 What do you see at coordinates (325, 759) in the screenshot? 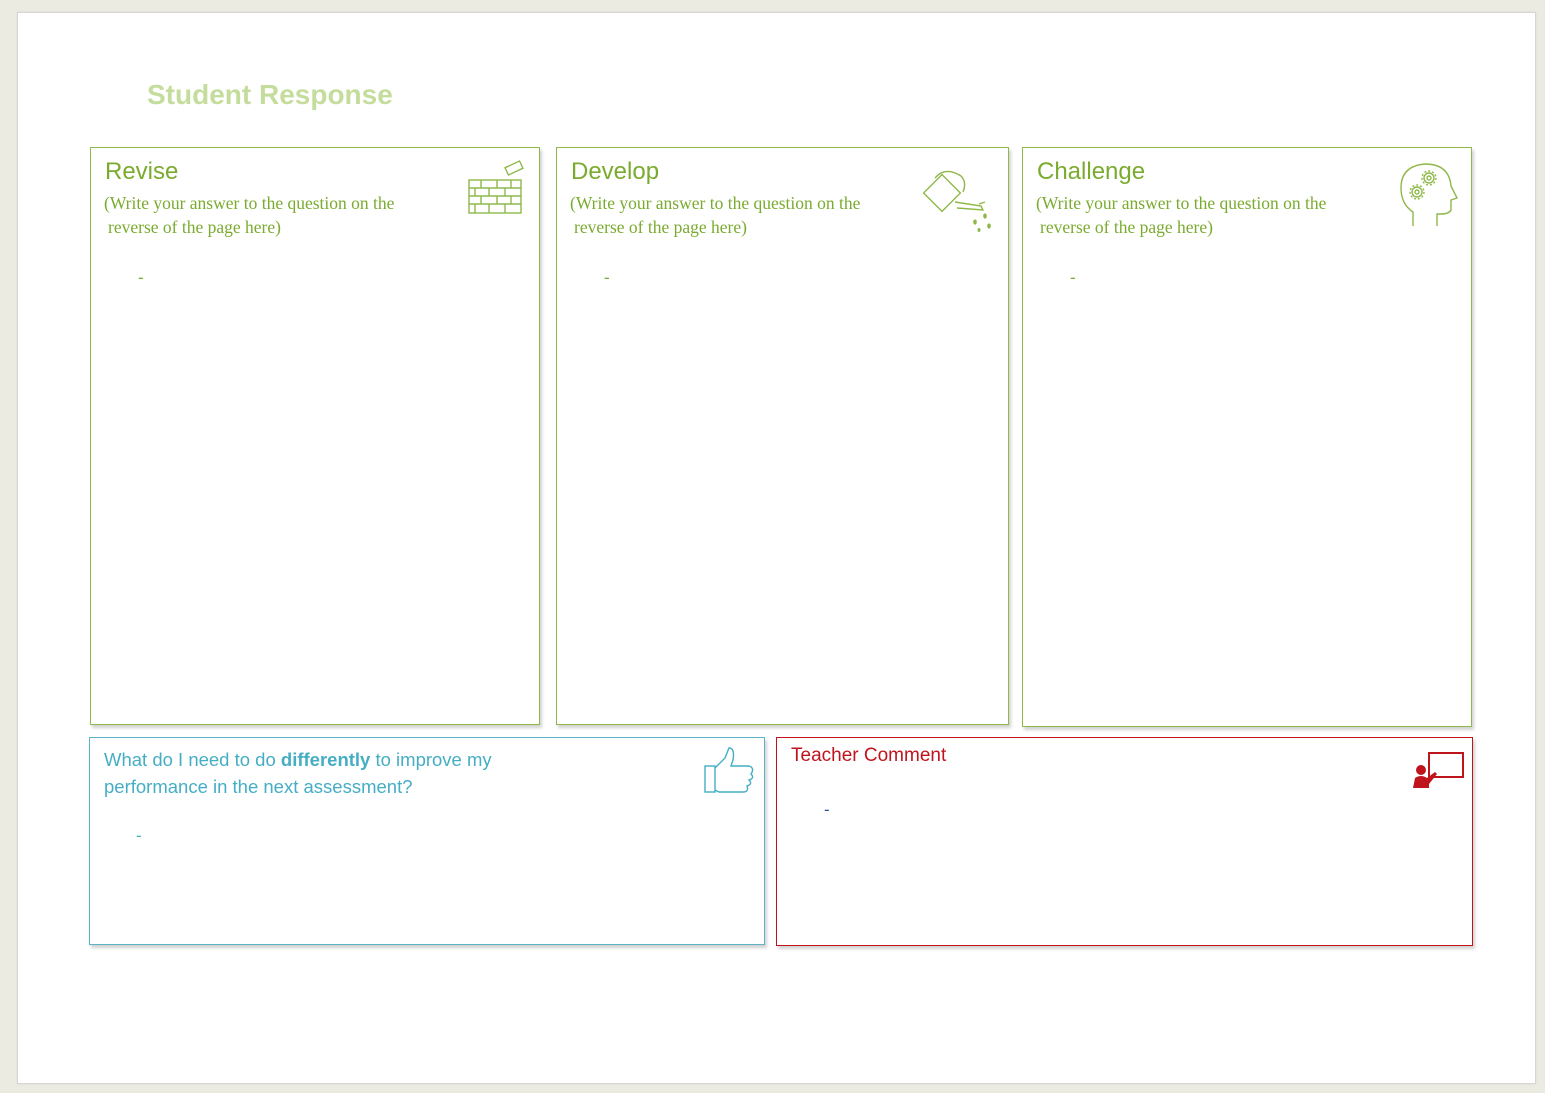
I see `question-emphasis: differently` at bounding box center [325, 759].